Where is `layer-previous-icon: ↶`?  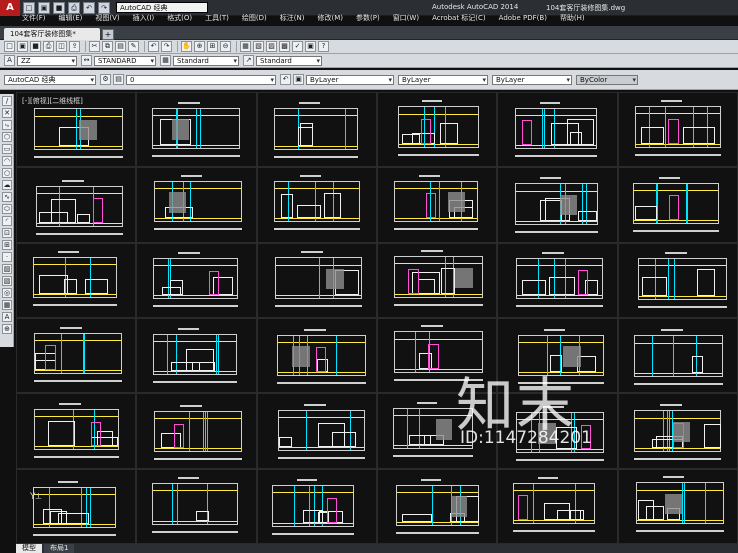 layer-previous-icon: ↶ is located at coordinates (285, 79).